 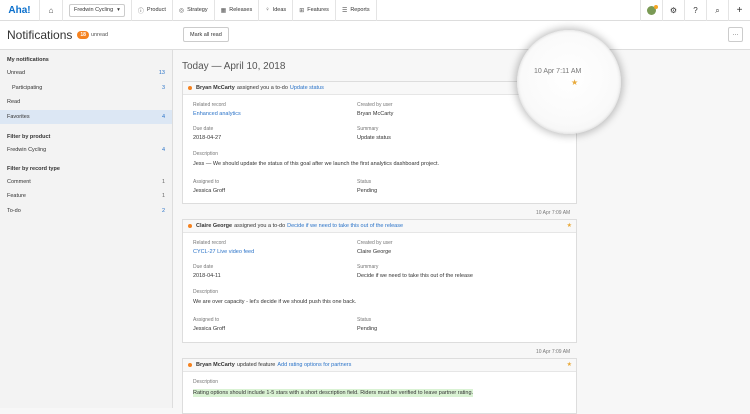 What do you see at coordinates (673, 10) in the screenshot?
I see `gear-icon: ⚙` at bounding box center [673, 10].